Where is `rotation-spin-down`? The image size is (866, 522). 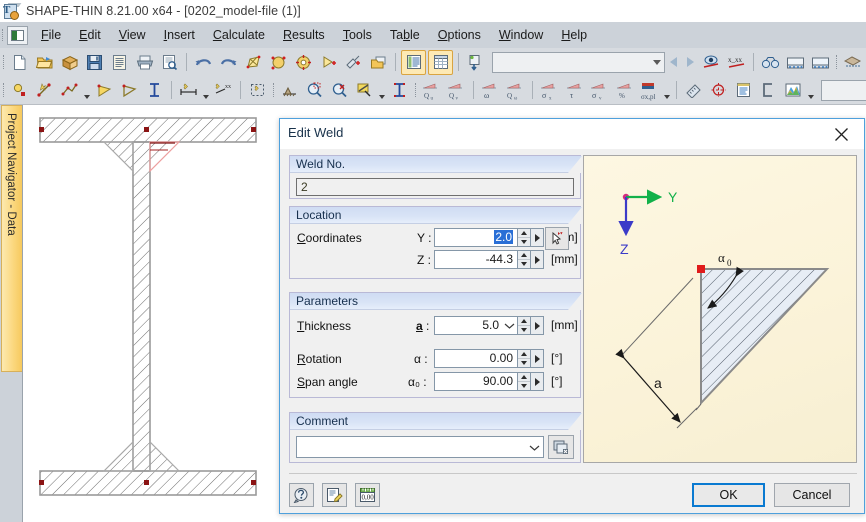
rotation-spin-down is located at coordinates (524, 362).